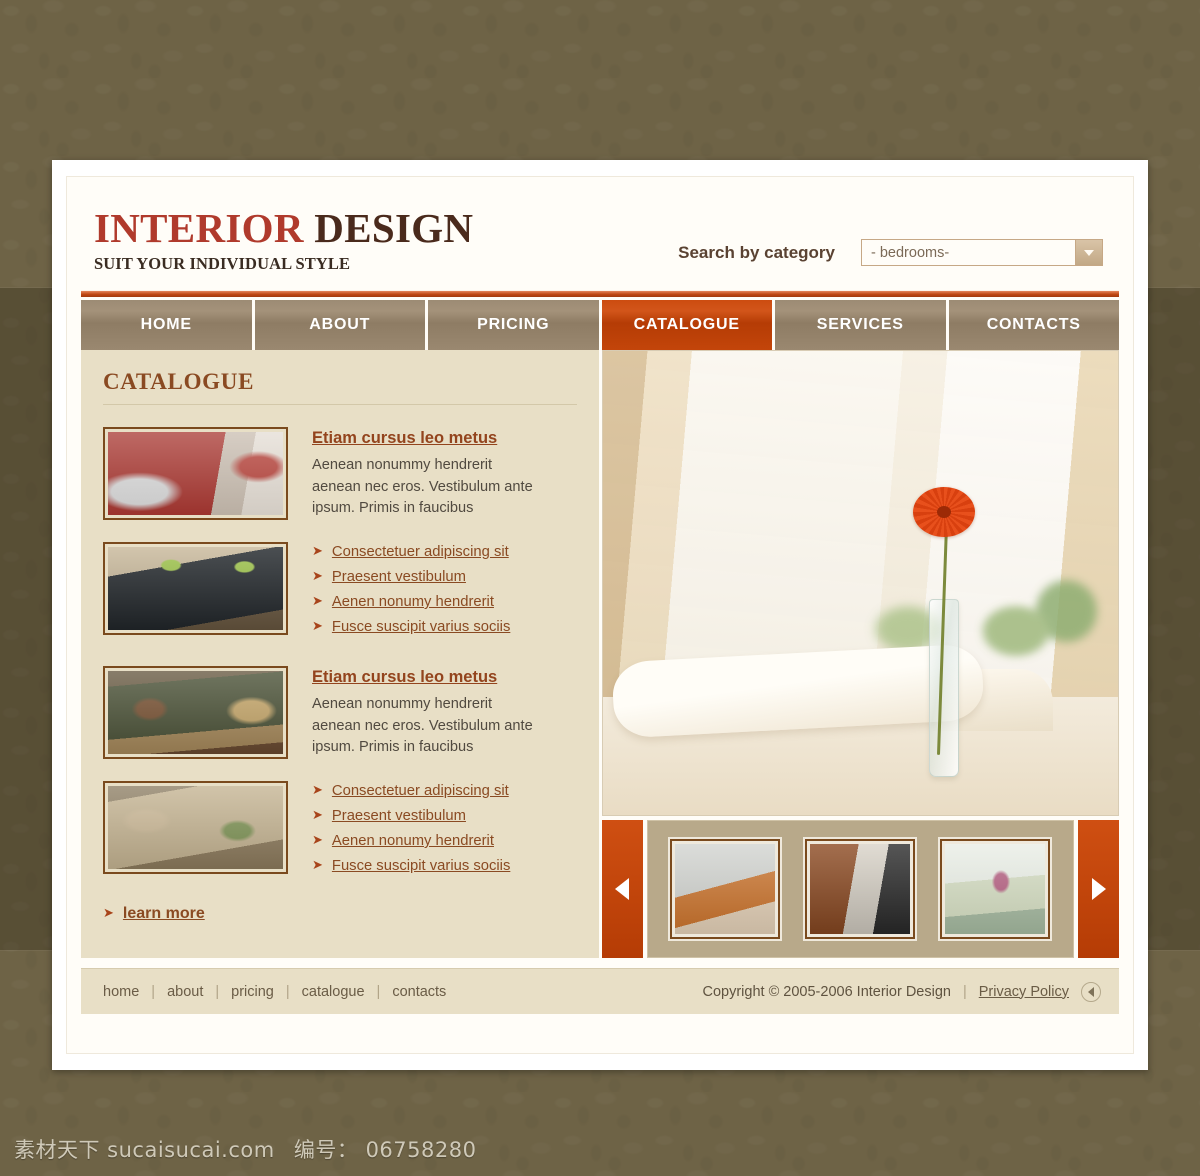 This screenshot has height=1176, width=1200. What do you see at coordinates (1091, 991) in the screenshot?
I see `play-back-icon` at bounding box center [1091, 991].